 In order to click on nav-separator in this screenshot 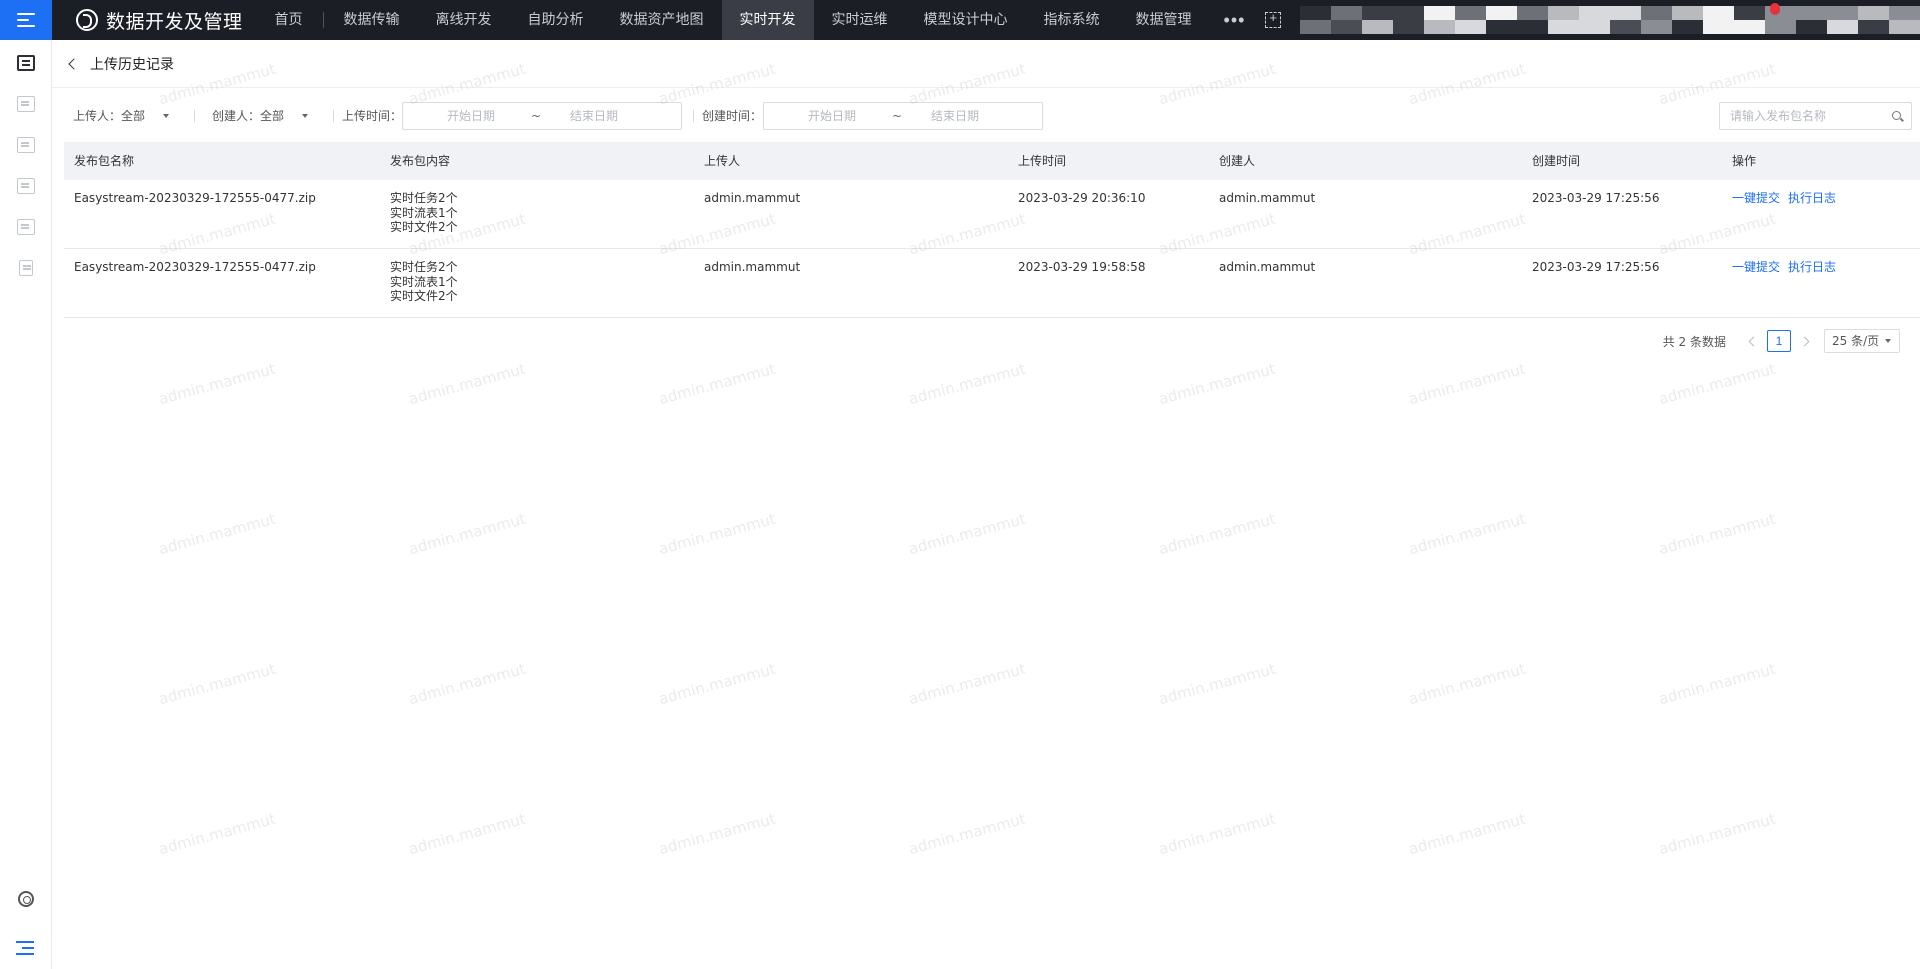, I will do `click(323, 20)`.